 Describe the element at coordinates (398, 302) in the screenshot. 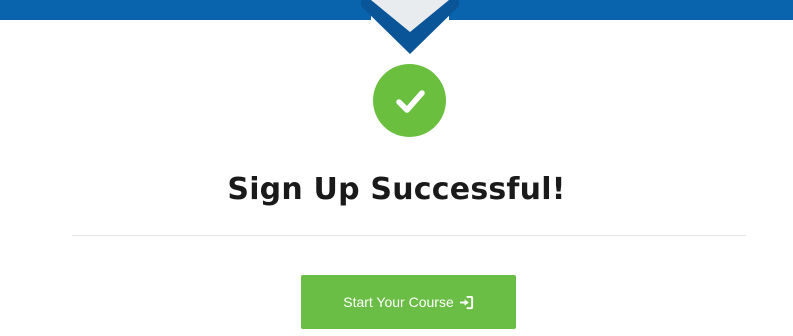

I see `start-course-label: Start Your Course` at that location.